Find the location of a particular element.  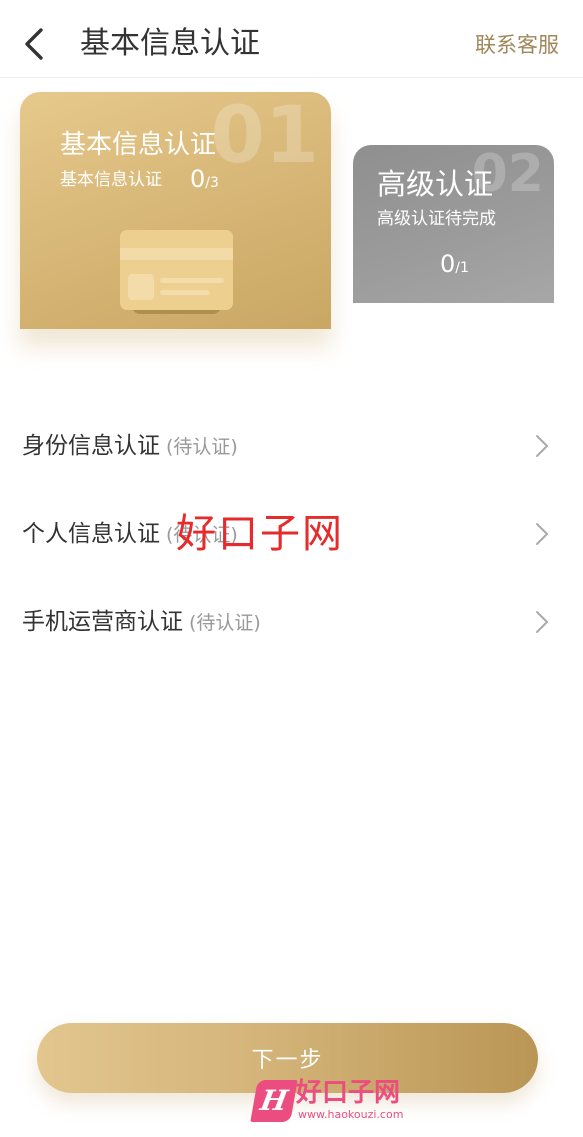

h-logo-icon: H is located at coordinates (274, 1101).